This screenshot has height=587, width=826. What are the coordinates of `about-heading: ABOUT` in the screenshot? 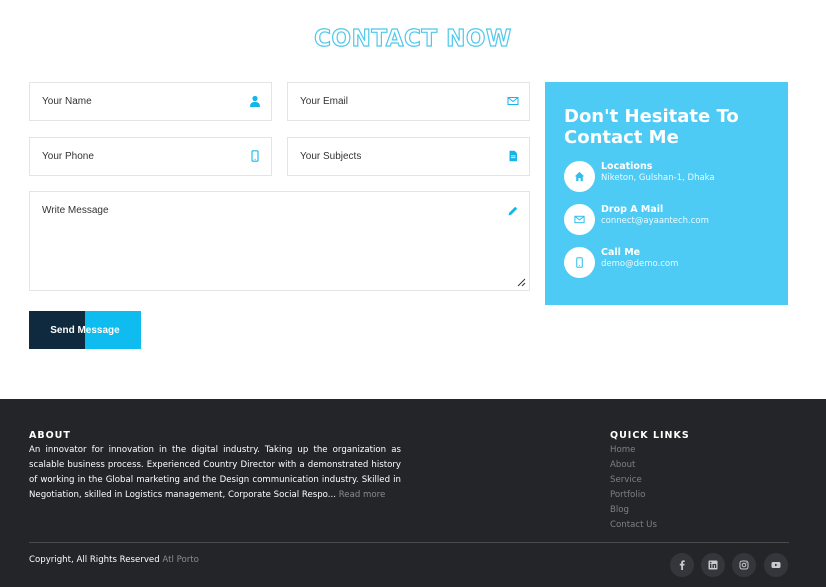 It's located at (50, 435).